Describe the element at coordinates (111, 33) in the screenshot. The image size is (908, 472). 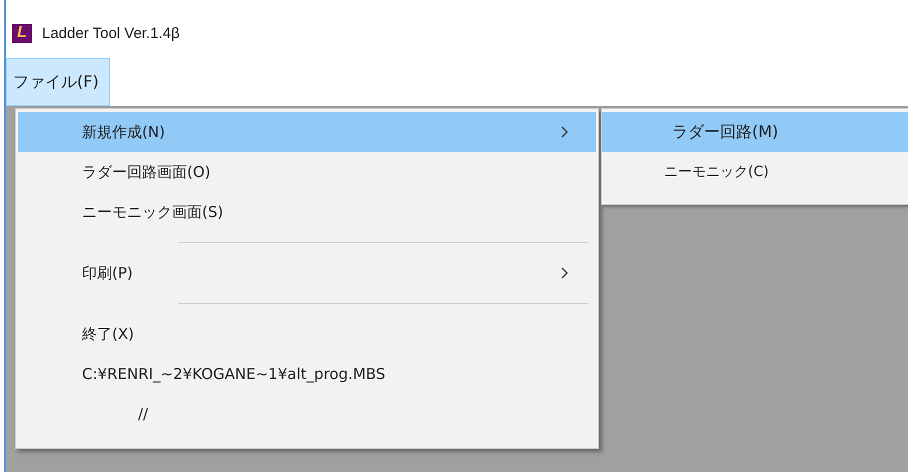
I see `window-title: Ladder Tool Ver.1.4β` at that location.